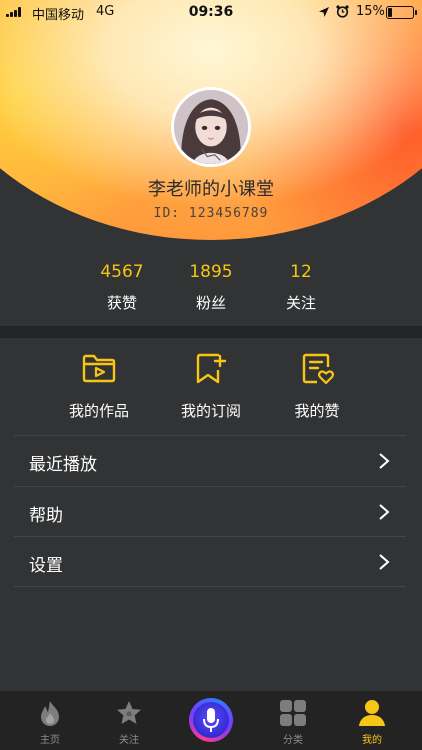 The image size is (422, 750). What do you see at coordinates (342, 11) in the screenshot?
I see `alarm-clock-icon` at bounding box center [342, 11].